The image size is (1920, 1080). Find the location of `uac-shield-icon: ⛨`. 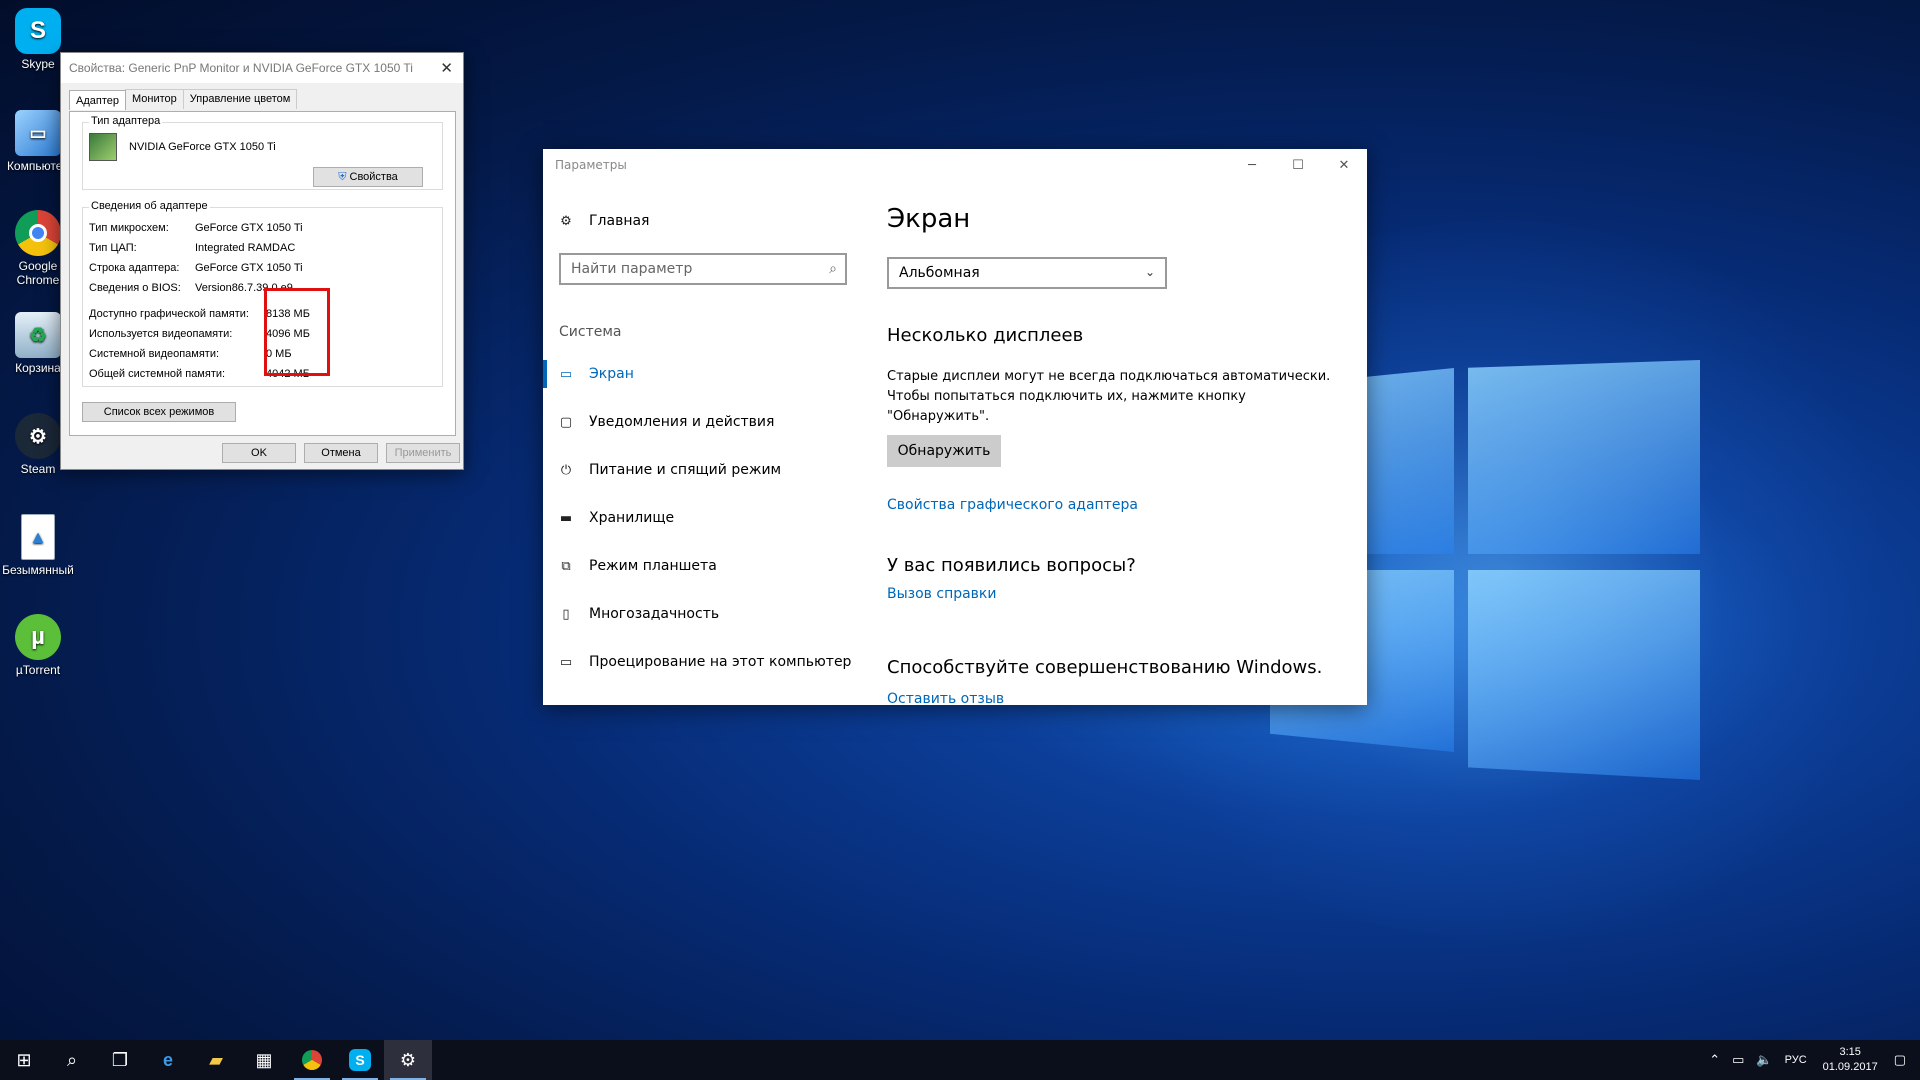

uac-shield-icon: ⛨ is located at coordinates (342, 177).